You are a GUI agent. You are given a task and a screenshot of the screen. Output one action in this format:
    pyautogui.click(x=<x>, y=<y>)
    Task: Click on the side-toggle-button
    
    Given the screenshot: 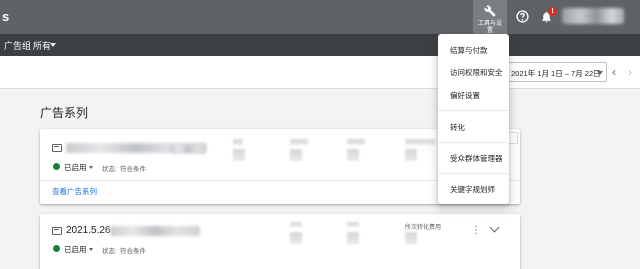 What is the action you would take?
    pyautogui.click(x=513, y=138)
    